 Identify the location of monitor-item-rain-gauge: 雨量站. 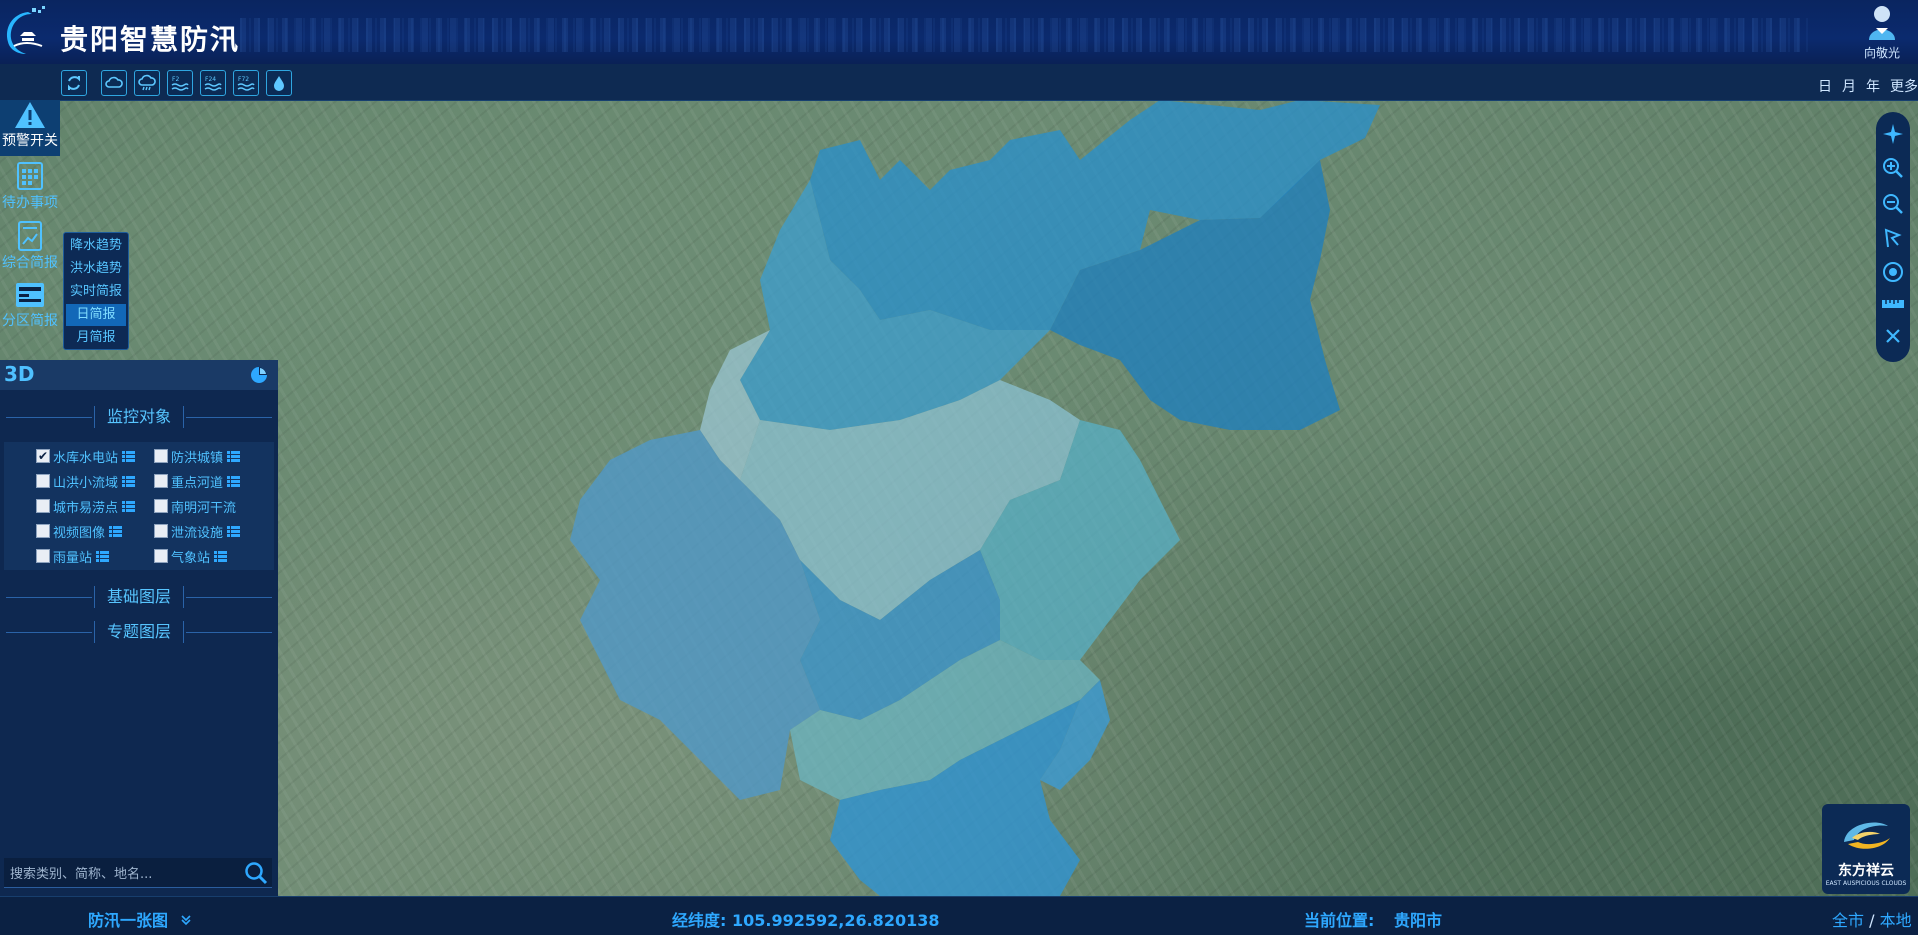
(73, 556).